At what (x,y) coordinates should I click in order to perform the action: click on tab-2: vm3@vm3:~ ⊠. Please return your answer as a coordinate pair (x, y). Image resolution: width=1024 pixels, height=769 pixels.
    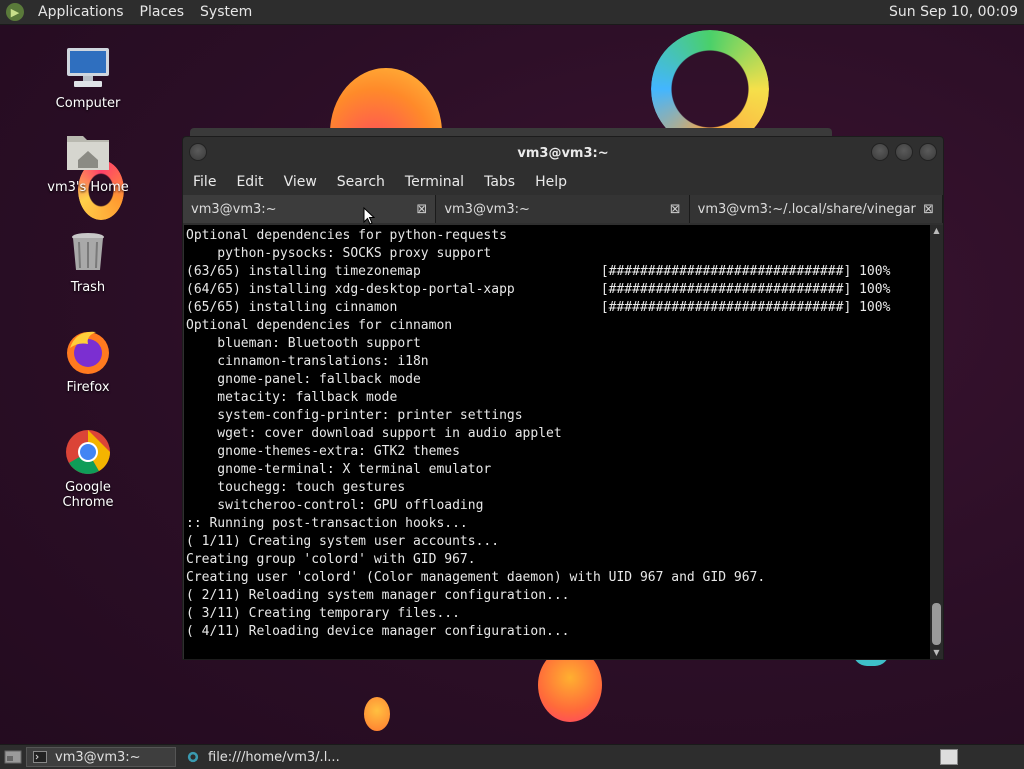
    Looking at the image, I should click on (563, 209).